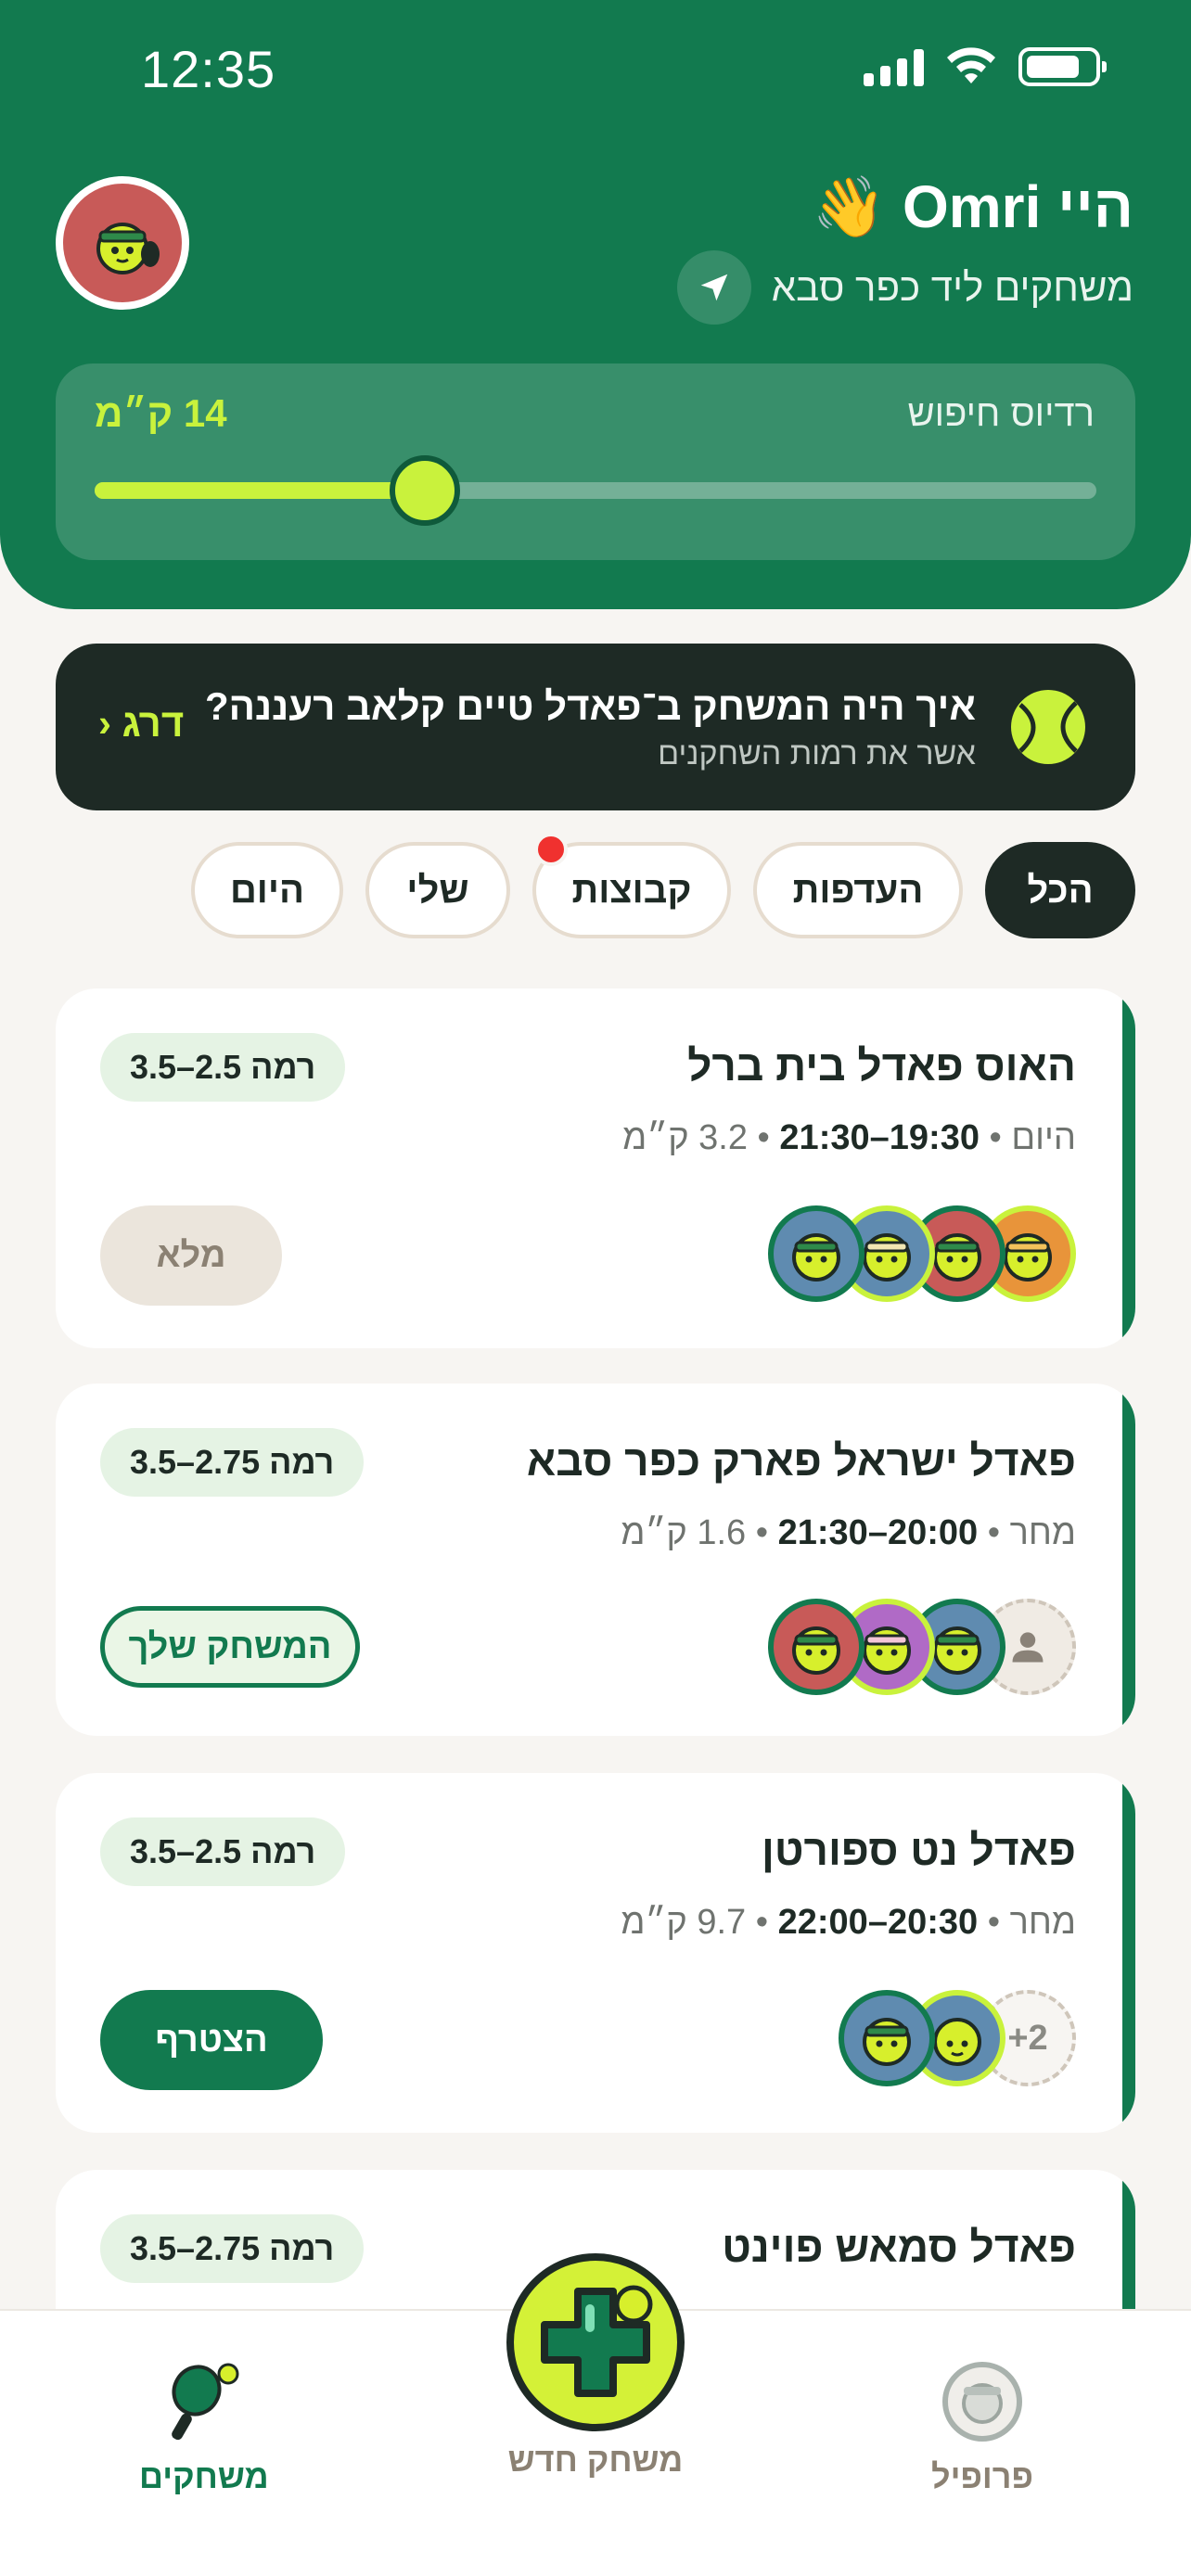  I want to click on game-meta: היום • 19:30–21:30 • 3.2 ק״מ, so click(849, 1137).